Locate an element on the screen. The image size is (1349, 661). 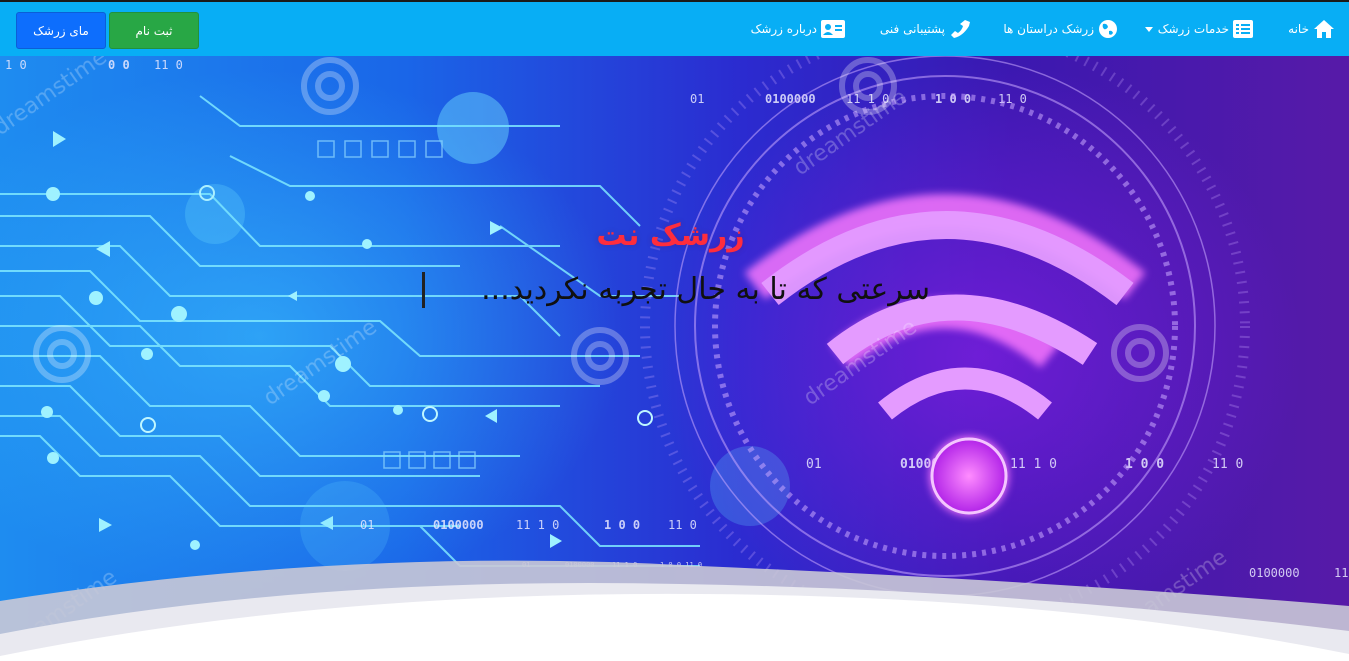
nav-home: خانه is located at coordinates (1311, 29).